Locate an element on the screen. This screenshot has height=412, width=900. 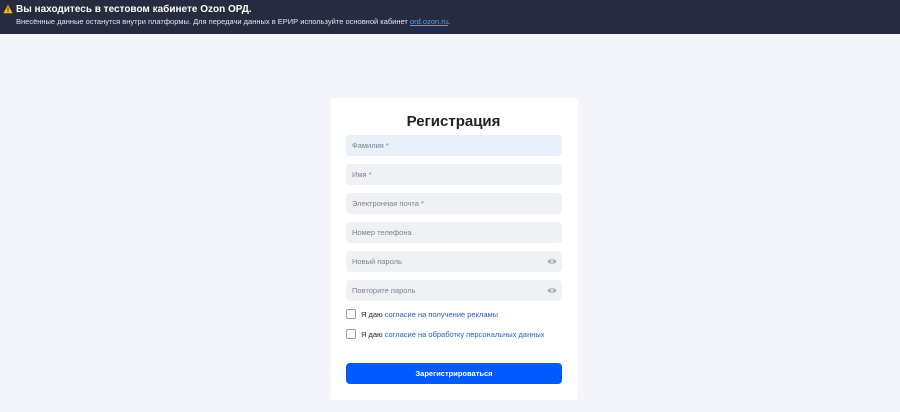
banner-text-tail: . is located at coordinates (449, 21).